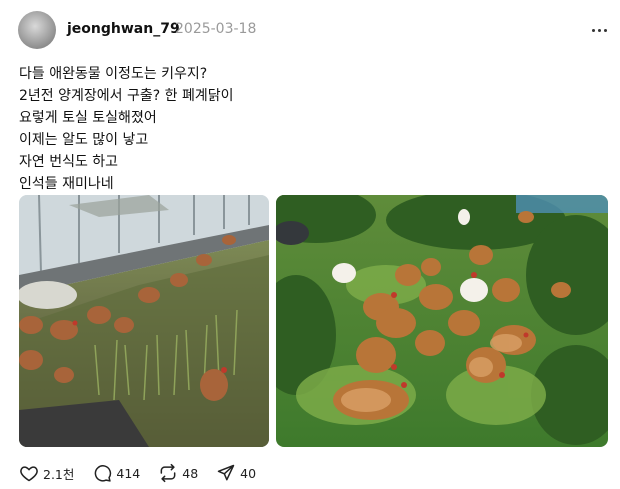 The width and height of the screenshot is (620, 489). I want to click on more-options-icon, so click(599, 30).